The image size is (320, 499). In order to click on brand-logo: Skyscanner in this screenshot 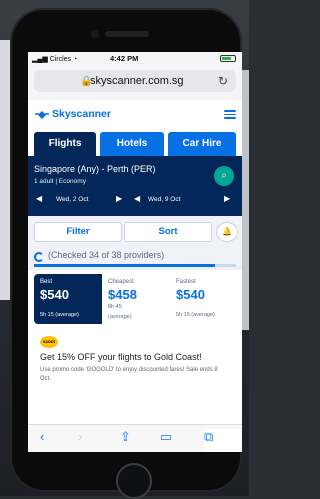, I will do `click(81, 114)`.